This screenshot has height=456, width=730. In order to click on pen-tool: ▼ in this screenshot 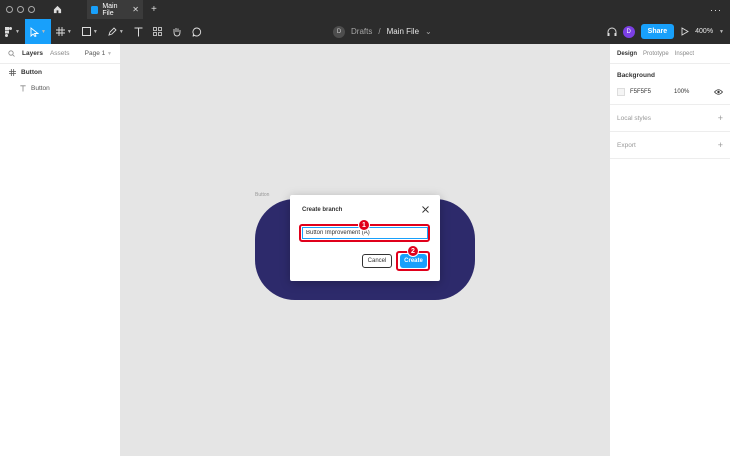, I will do `click(116, 31)`.